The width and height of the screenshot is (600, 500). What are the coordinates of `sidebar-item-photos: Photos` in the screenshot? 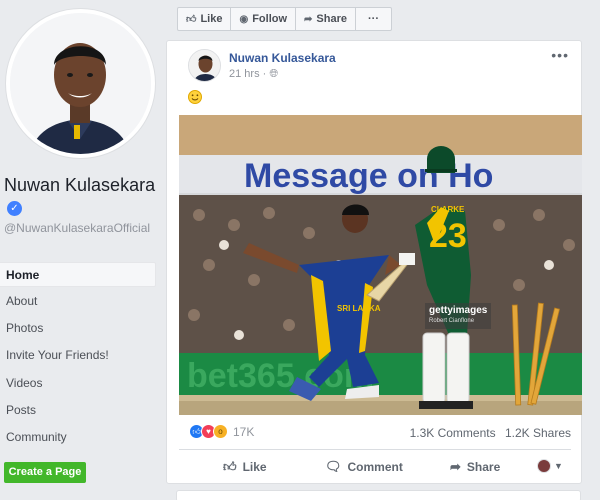 It's located at (78, 328).